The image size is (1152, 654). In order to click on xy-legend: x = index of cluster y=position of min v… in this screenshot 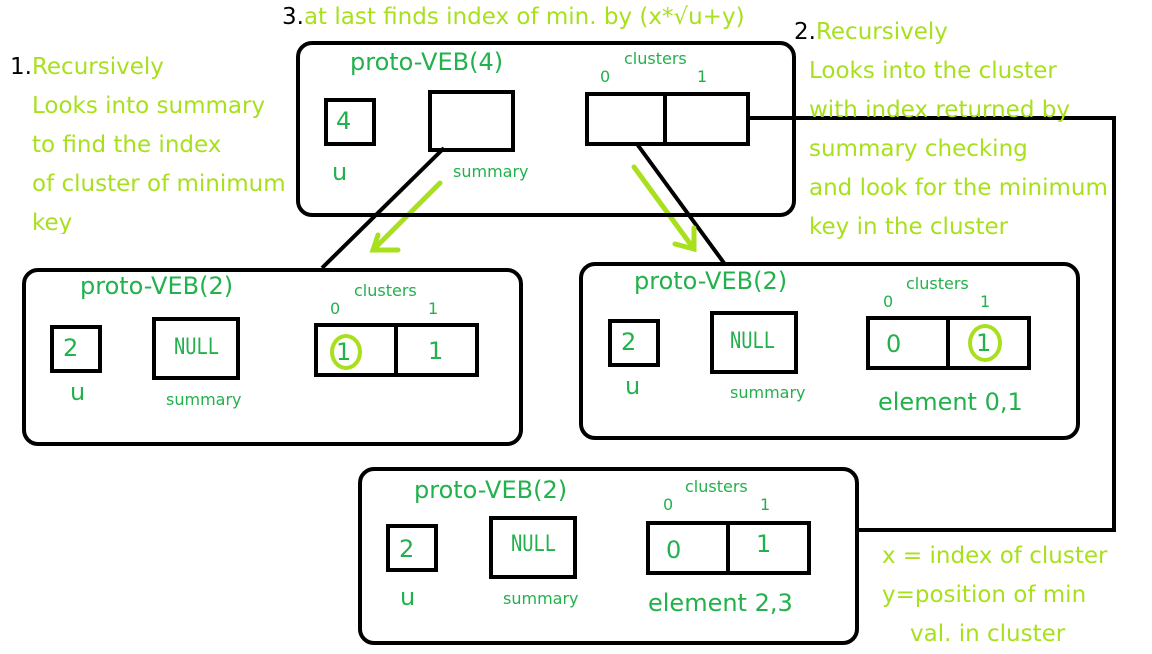, I will do `click(994, 595)`.